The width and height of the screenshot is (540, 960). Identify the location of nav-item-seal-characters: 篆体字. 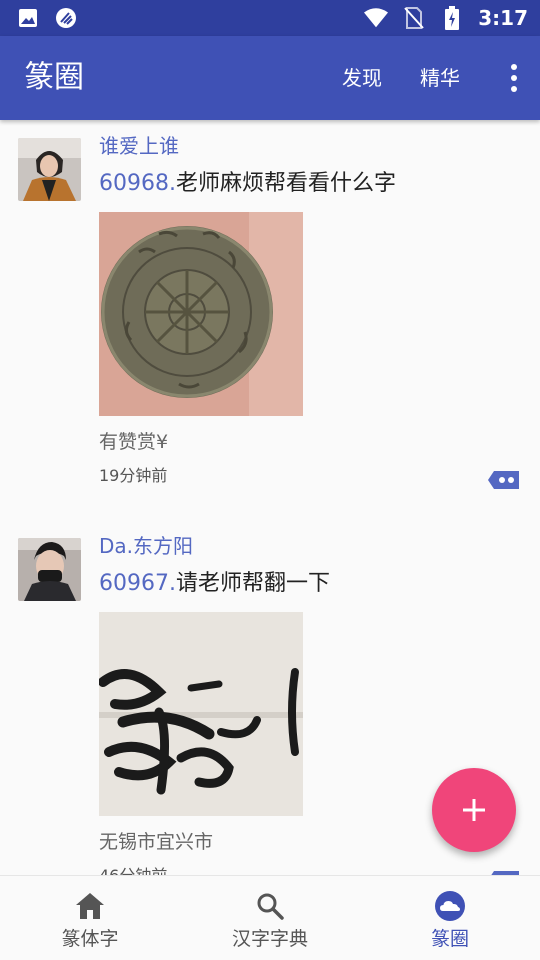
(90, 918).